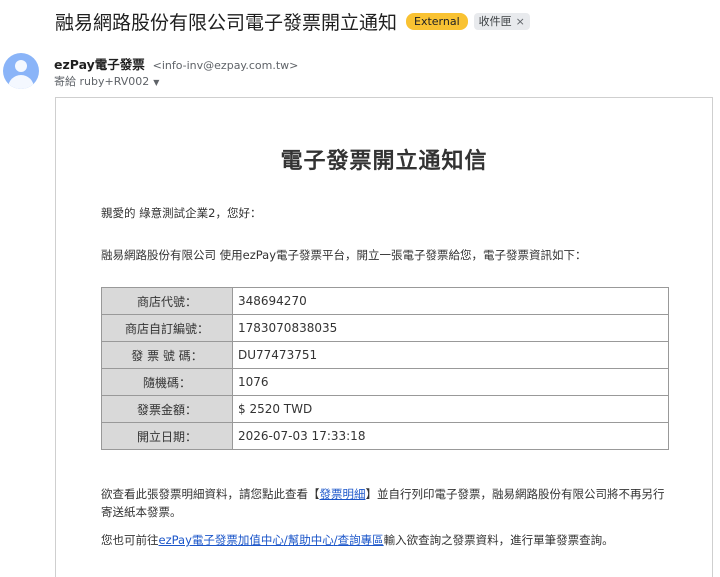 This screenshot has height=577, width=720. I want to click on sender-line: ezPay電子發票 <info-inv@ezpay.com.tw>, so click(176, 63).